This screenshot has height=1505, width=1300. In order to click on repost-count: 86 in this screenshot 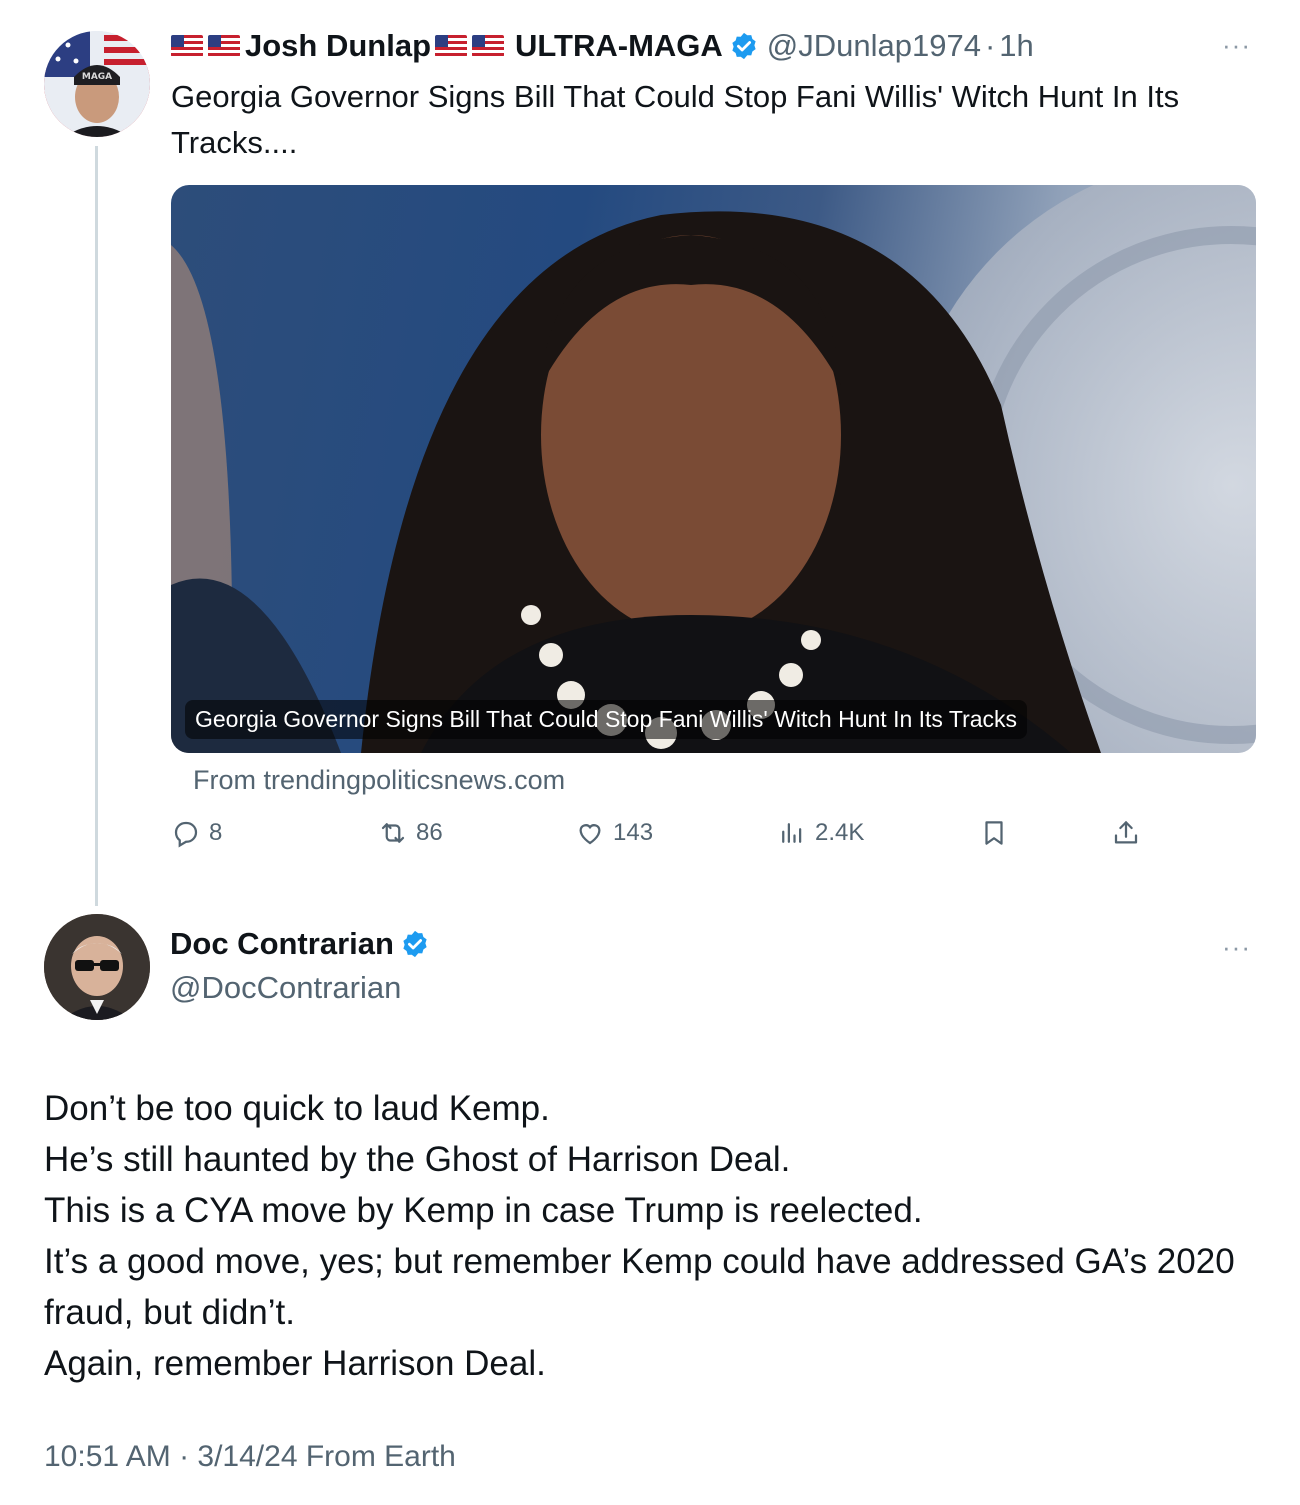, I will do `click(429, 832)`.